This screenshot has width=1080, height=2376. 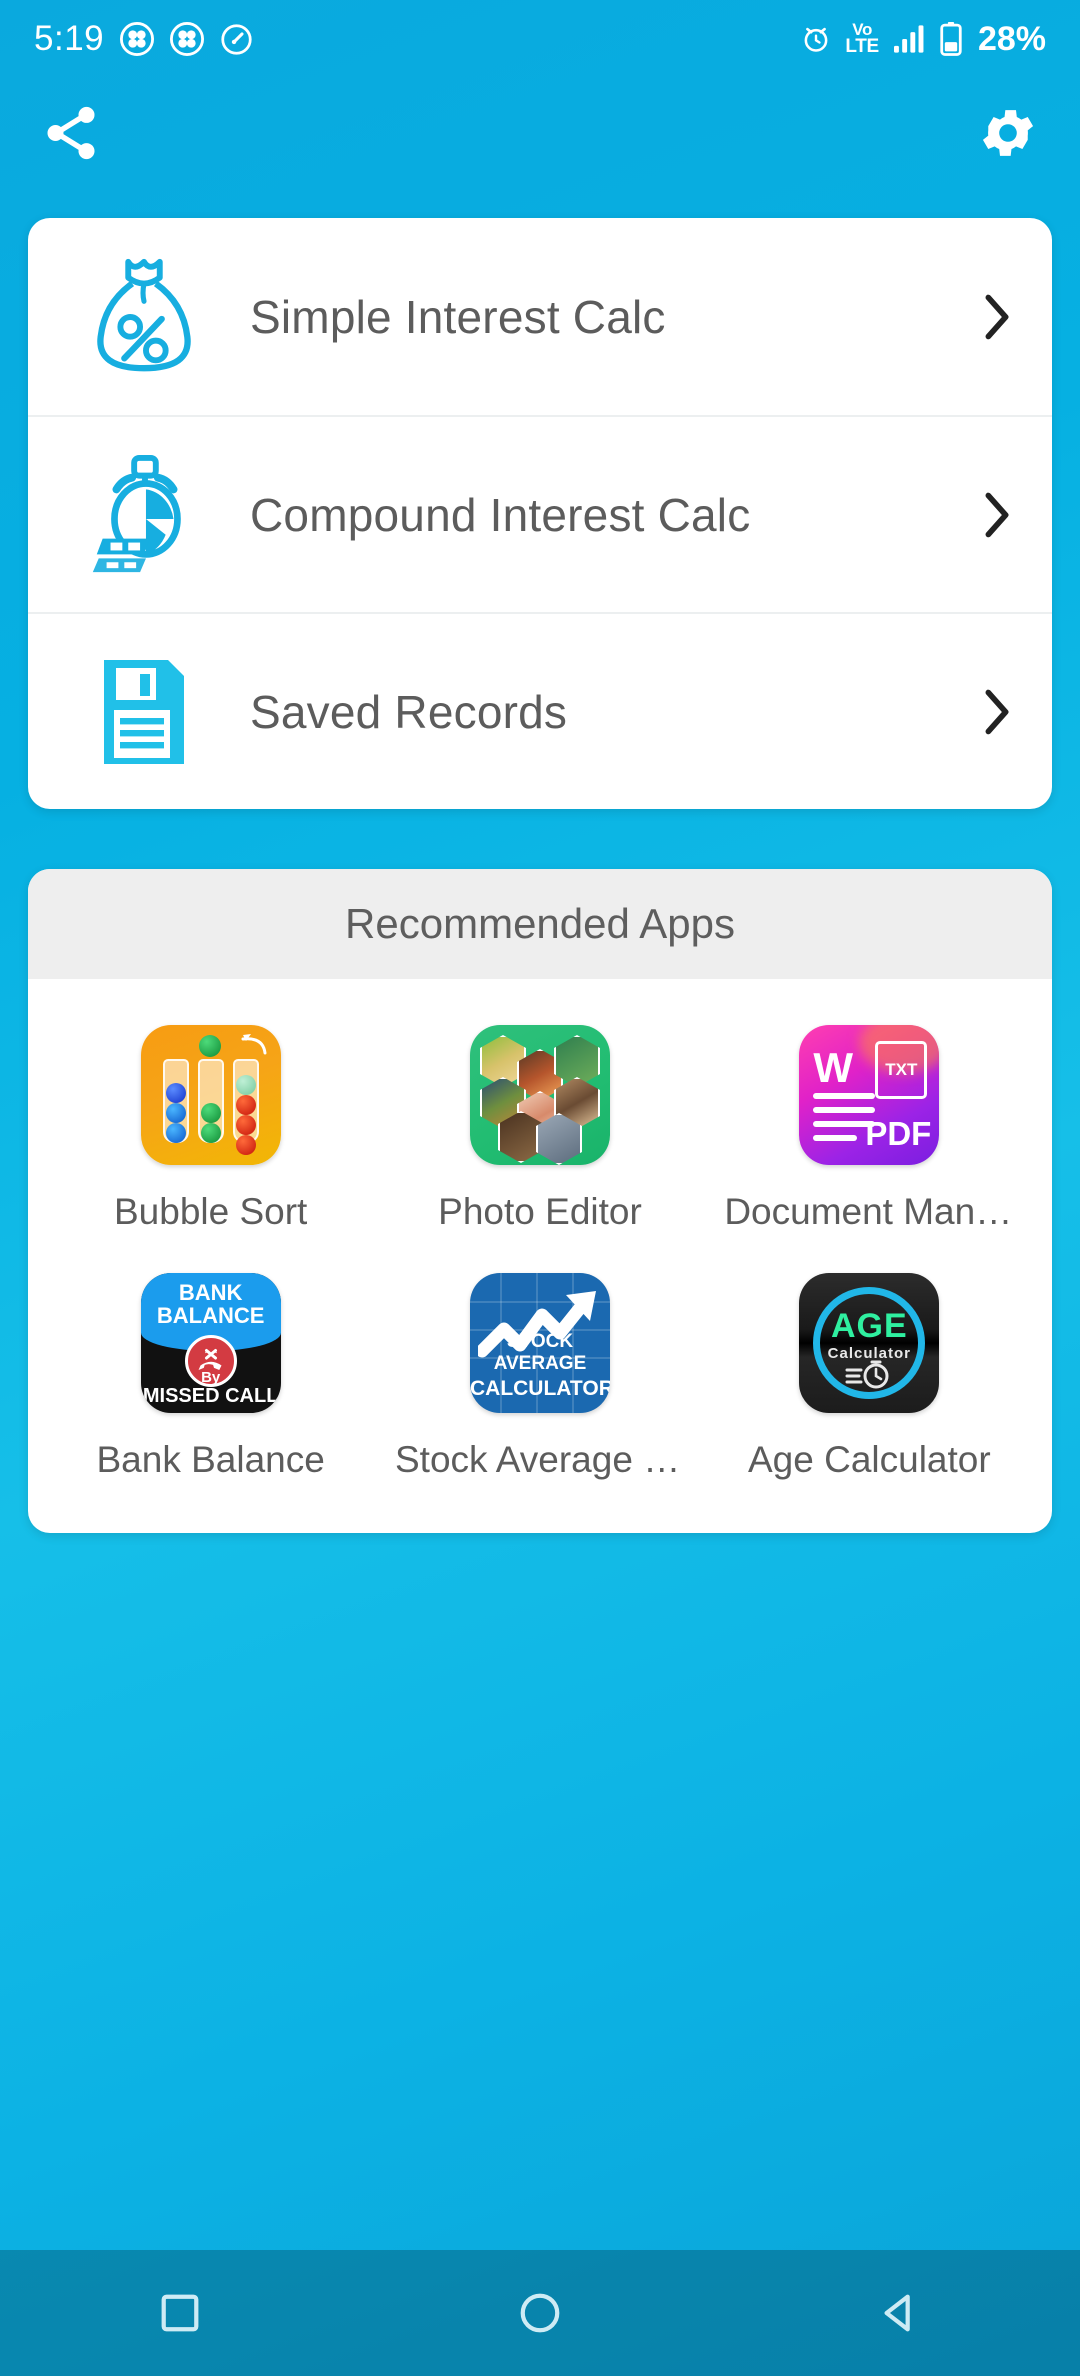 I want to click on document-manager-app-icon: W TXT PDF, so click(x=869, y=1095).